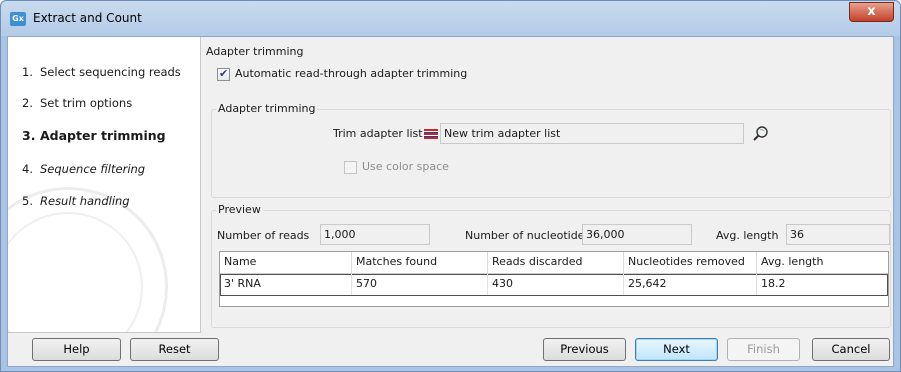  I want to click on finish-button: Finish, so click(763, 349).